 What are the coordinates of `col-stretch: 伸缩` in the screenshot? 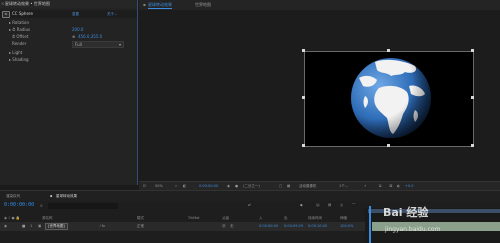 It's located at (343, 218).